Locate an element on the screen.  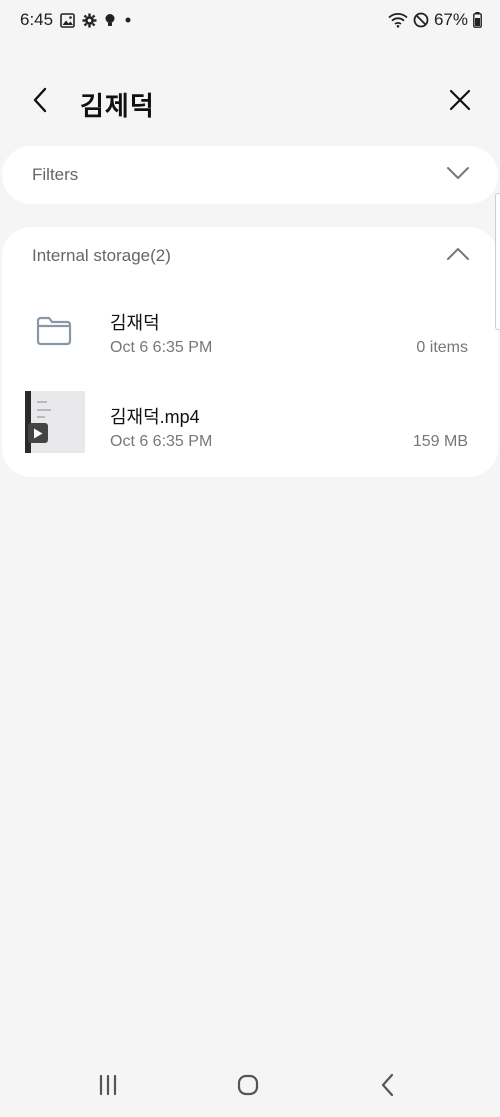
chevron-down-icon is located at coordinates (458, 175).